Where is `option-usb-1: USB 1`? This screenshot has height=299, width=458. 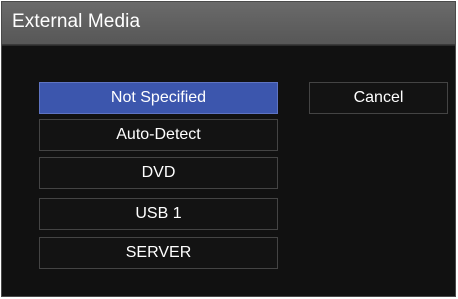
option-usb-1: USB 1 is located at coordinates (158, 214).